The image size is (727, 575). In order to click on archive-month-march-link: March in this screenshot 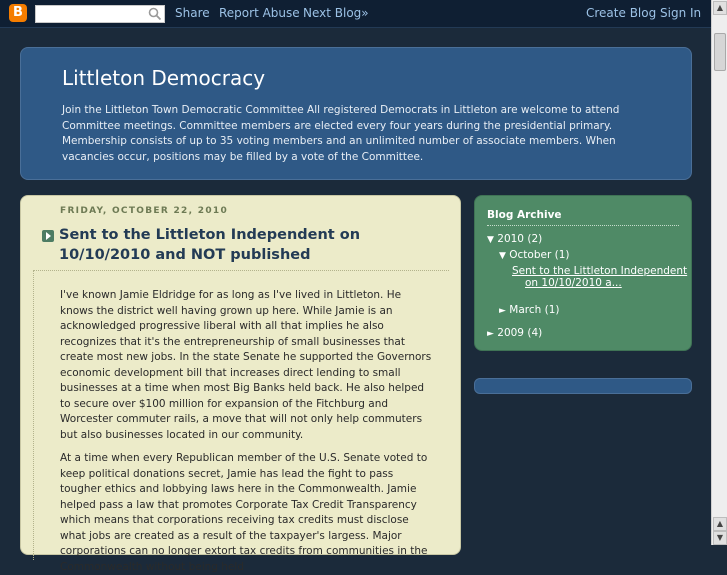, I will do `click(525, 310)`.